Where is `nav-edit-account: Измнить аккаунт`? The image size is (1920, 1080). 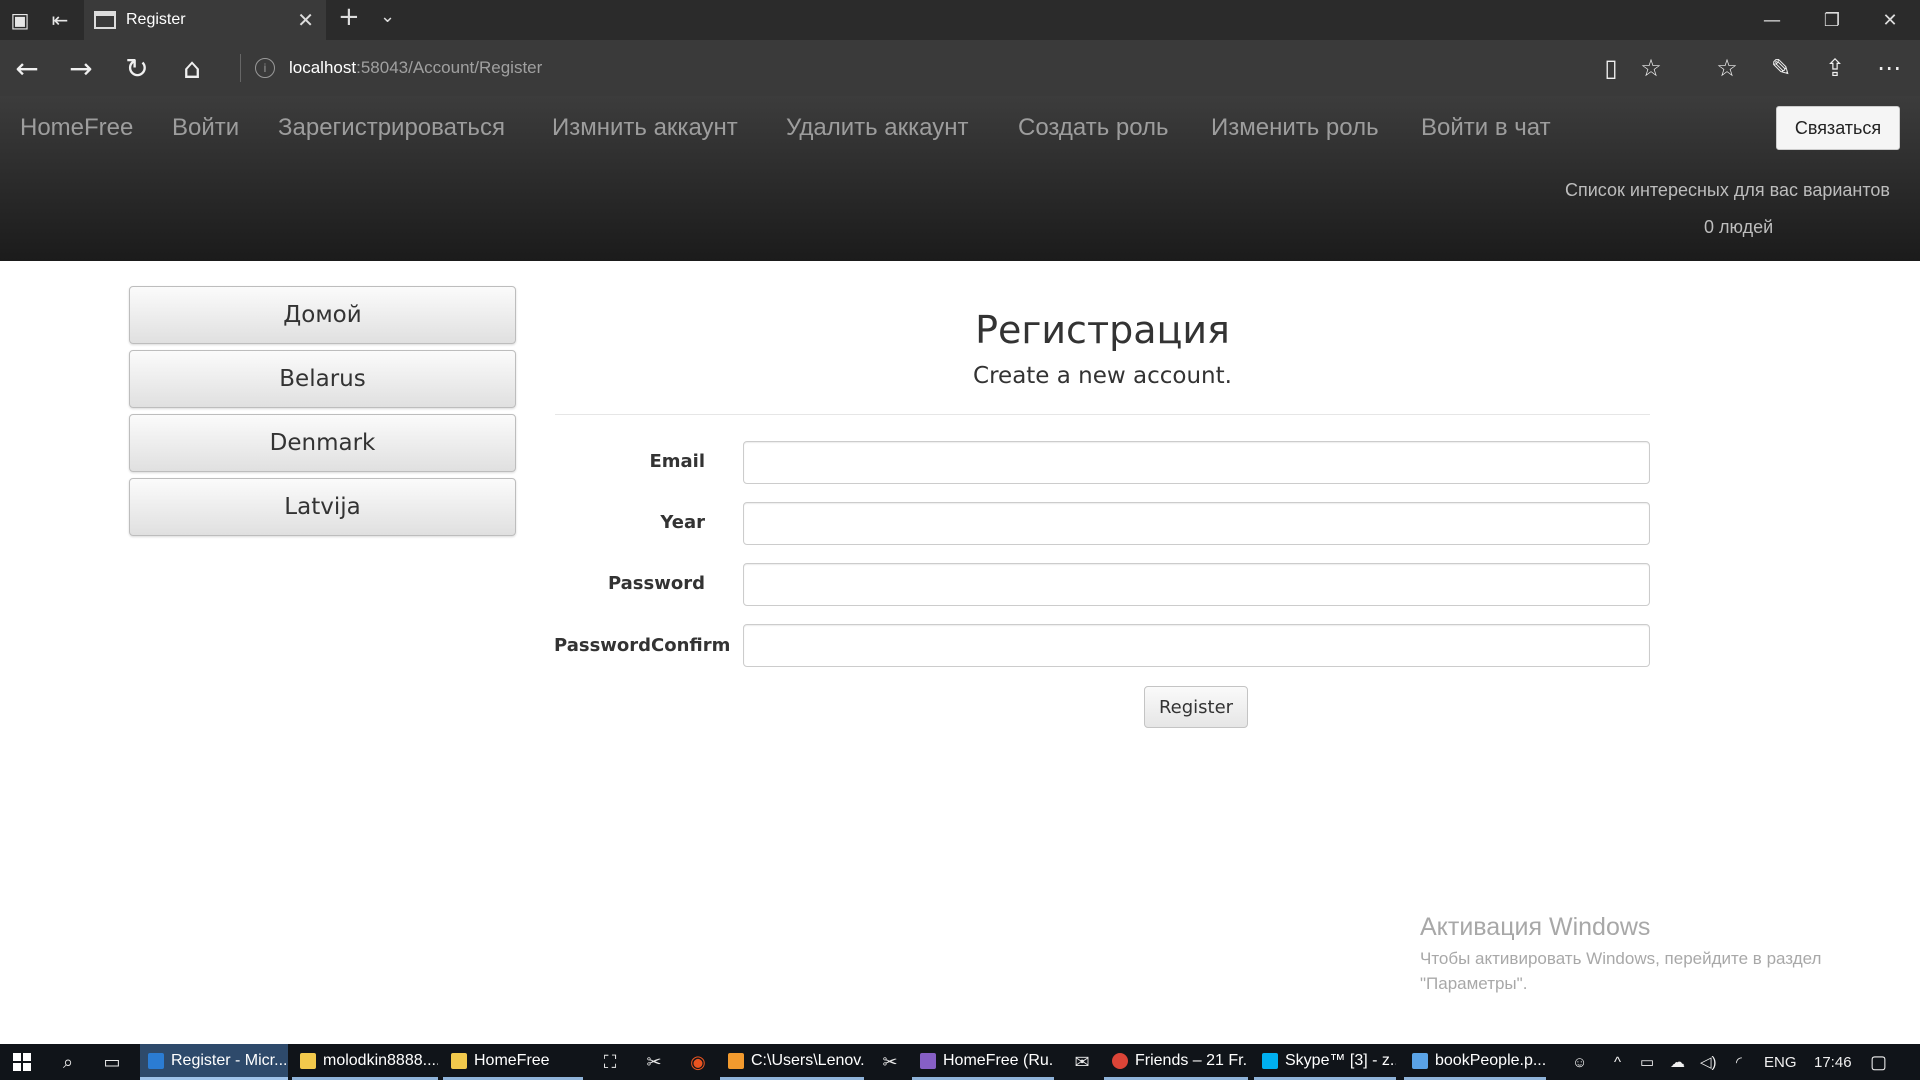
nav-edit-account: Измнить аккаунт is located at coordinates (645, 128).